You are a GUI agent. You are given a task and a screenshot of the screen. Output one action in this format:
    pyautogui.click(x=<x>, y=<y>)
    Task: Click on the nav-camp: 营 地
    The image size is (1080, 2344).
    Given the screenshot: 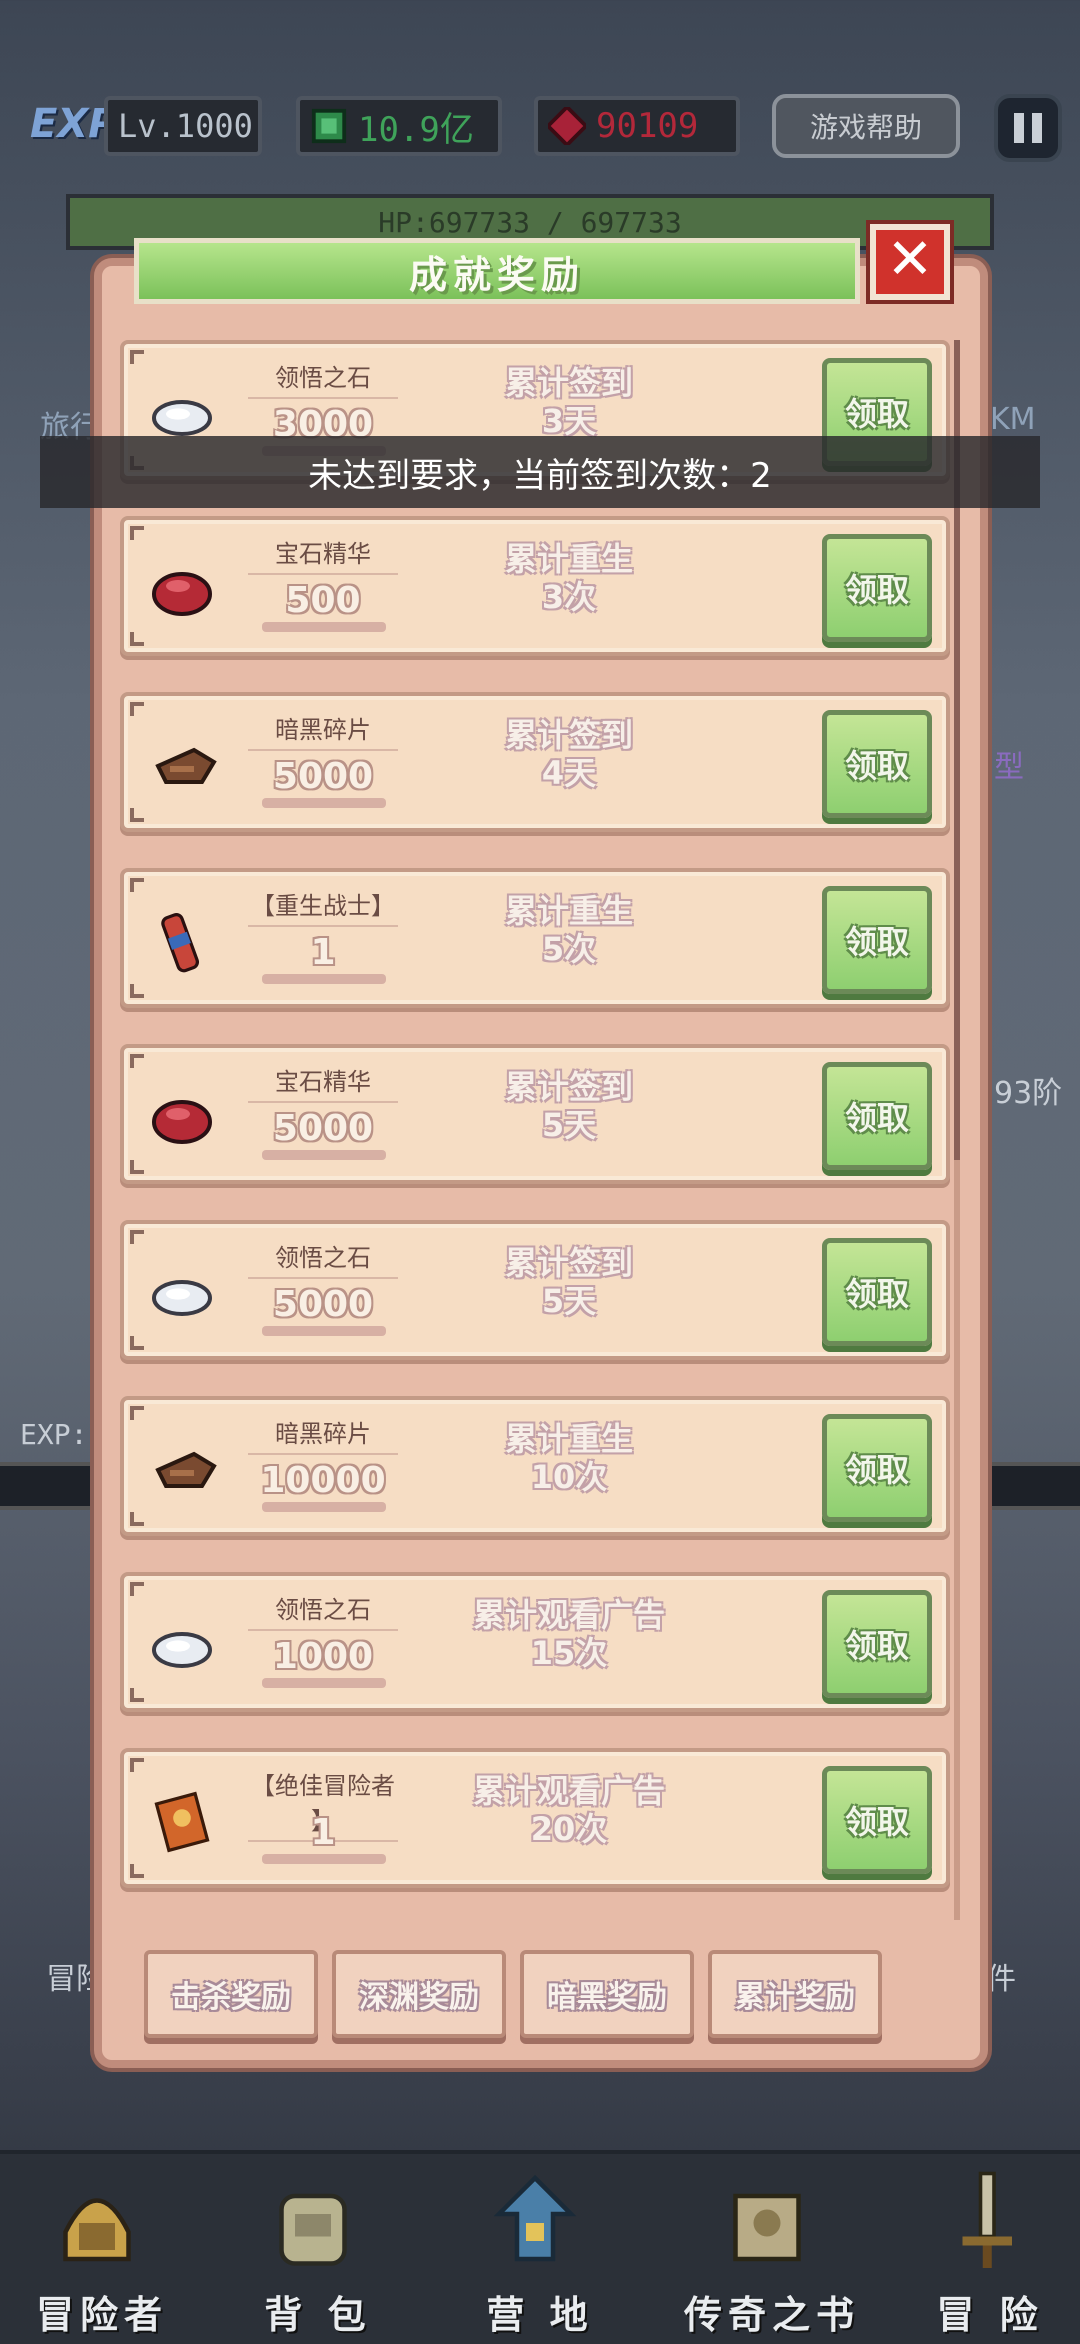 What is the action you would take?
    pyautogui.click(x=530, y=2253)
    